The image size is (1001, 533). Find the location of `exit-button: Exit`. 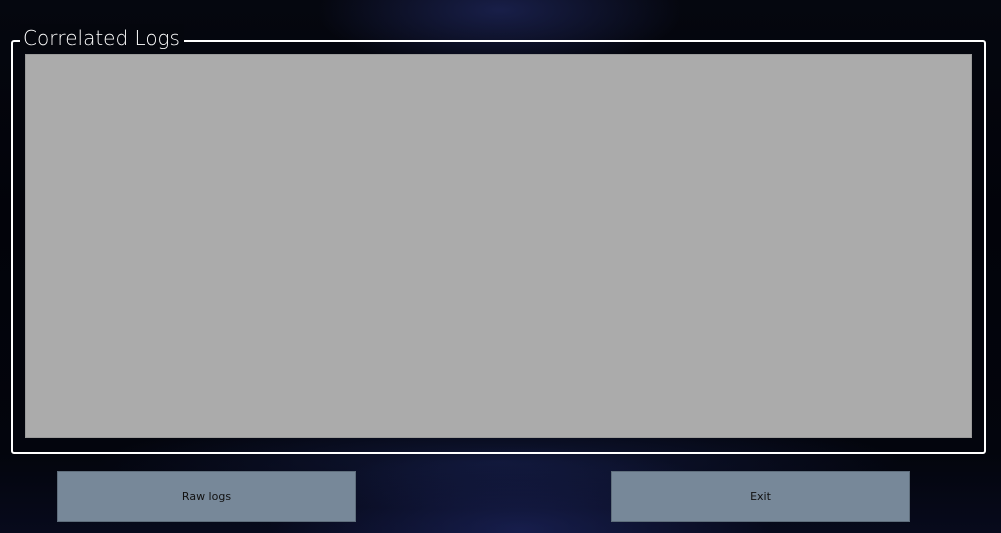

exit-button: Exit is located at coordinates (760, 496).